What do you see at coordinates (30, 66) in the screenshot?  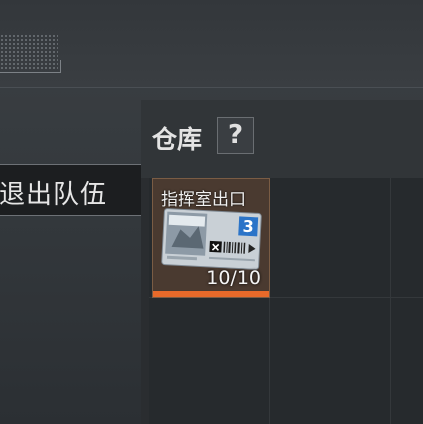 I see `bracket-decoration` at bounding box center [30, 66].